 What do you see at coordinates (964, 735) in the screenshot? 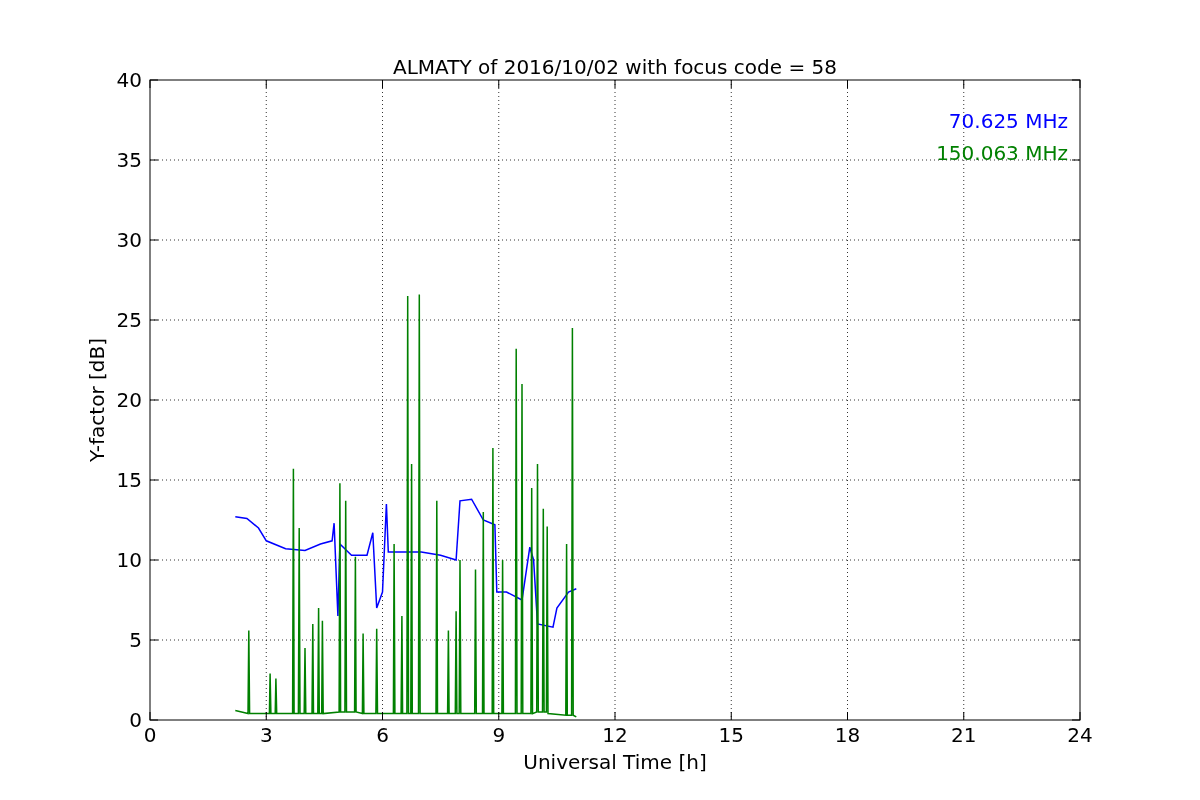
I see `x-tick-label: 21` at bounding box center [964, 735].